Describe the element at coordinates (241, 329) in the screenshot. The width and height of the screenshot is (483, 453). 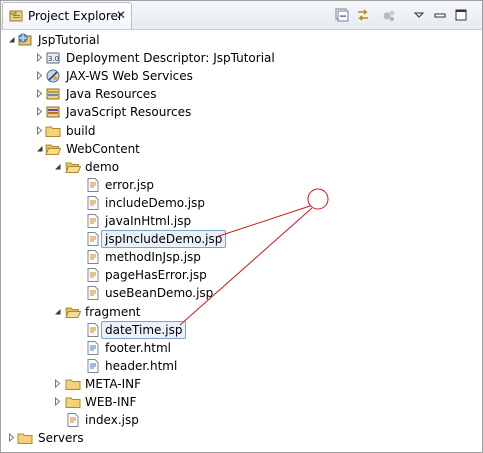
I see `tree-item-file: dateTime.jsp` at that location.